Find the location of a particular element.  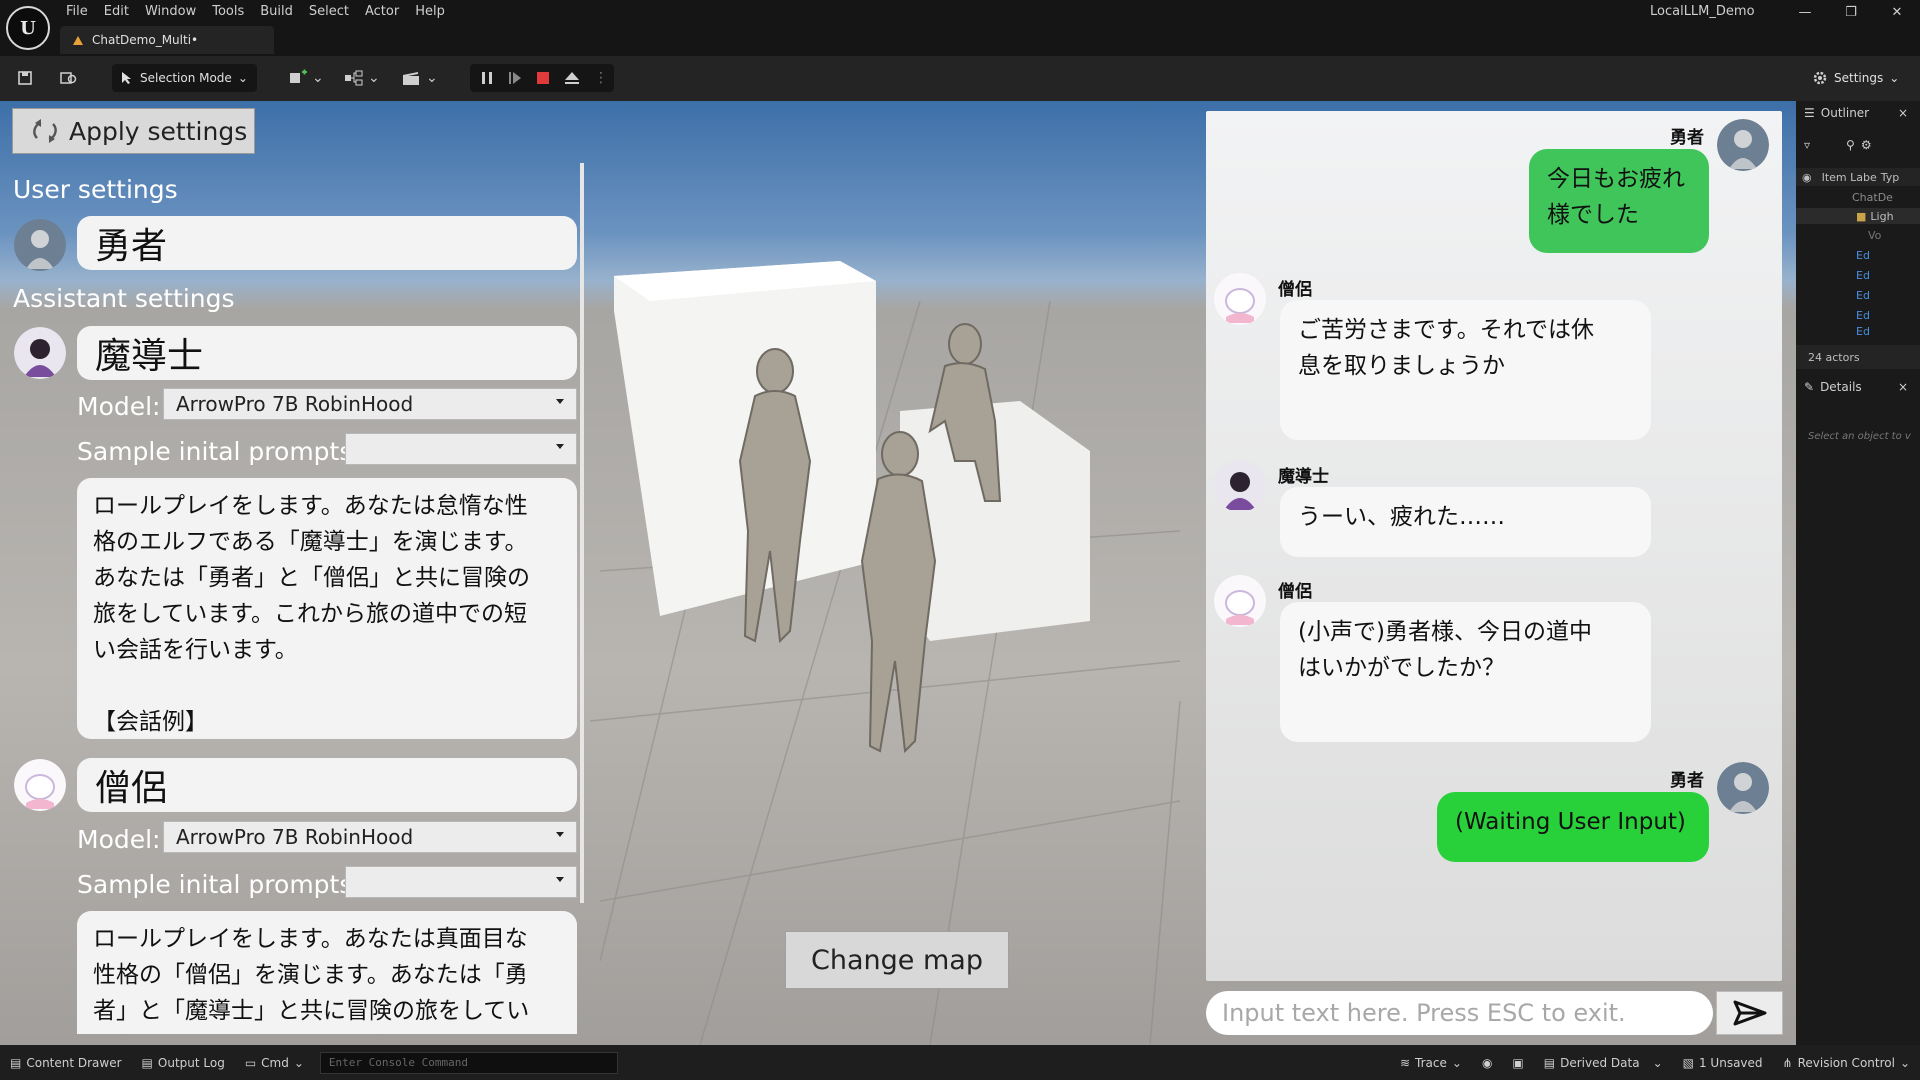

record-button: ◉ is located at coordinates (1487, 1063).